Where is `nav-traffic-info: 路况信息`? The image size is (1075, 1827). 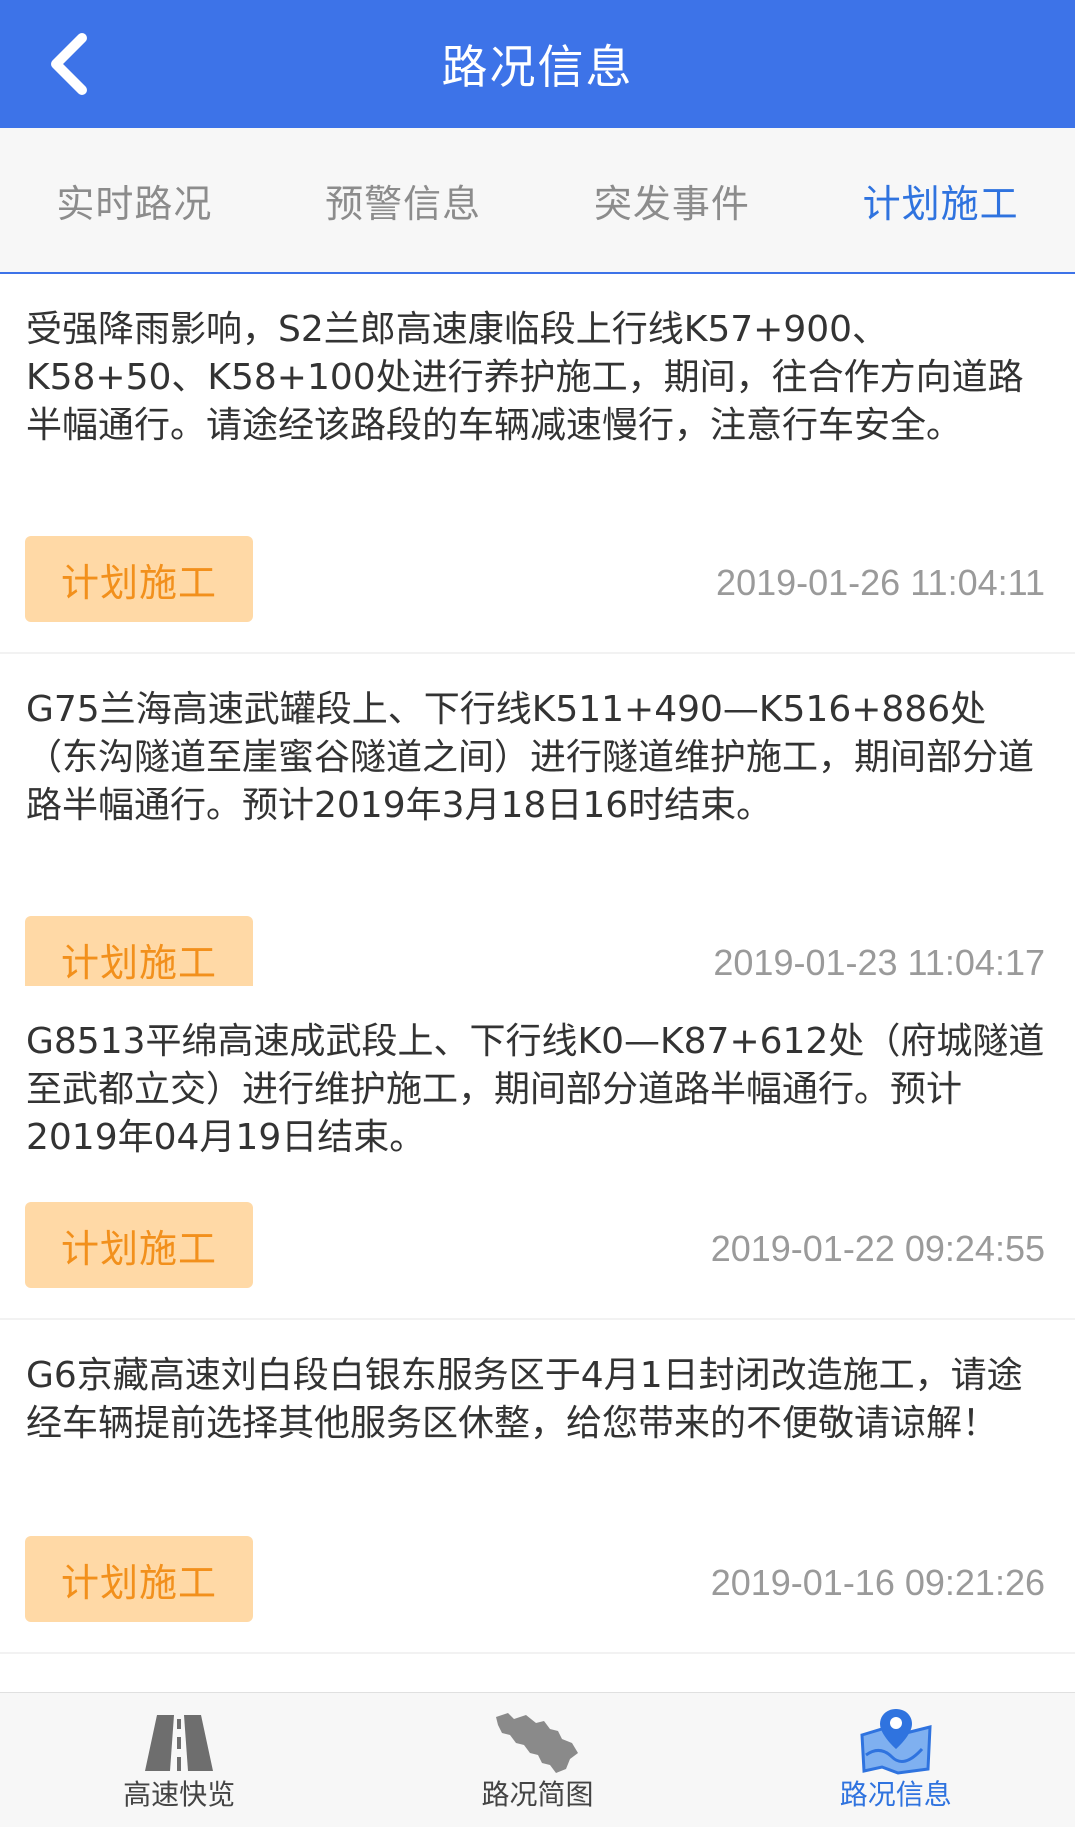
nav-traffic-info: 路况信息 is located at coordinates (896, 1760).